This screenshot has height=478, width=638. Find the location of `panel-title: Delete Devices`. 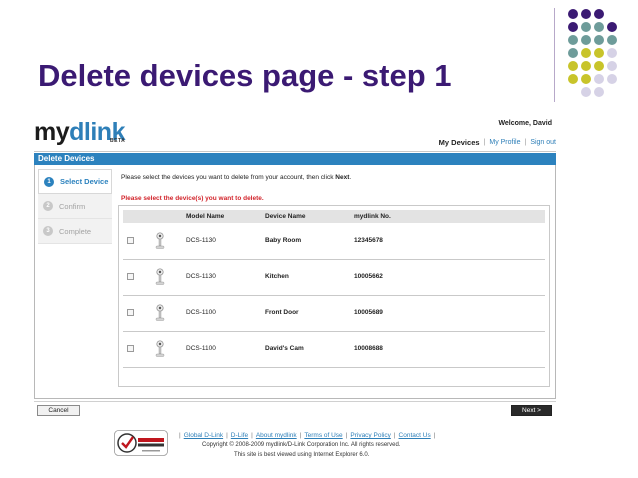

panel-title: Delete Devices is located at coordinates (295, 159).